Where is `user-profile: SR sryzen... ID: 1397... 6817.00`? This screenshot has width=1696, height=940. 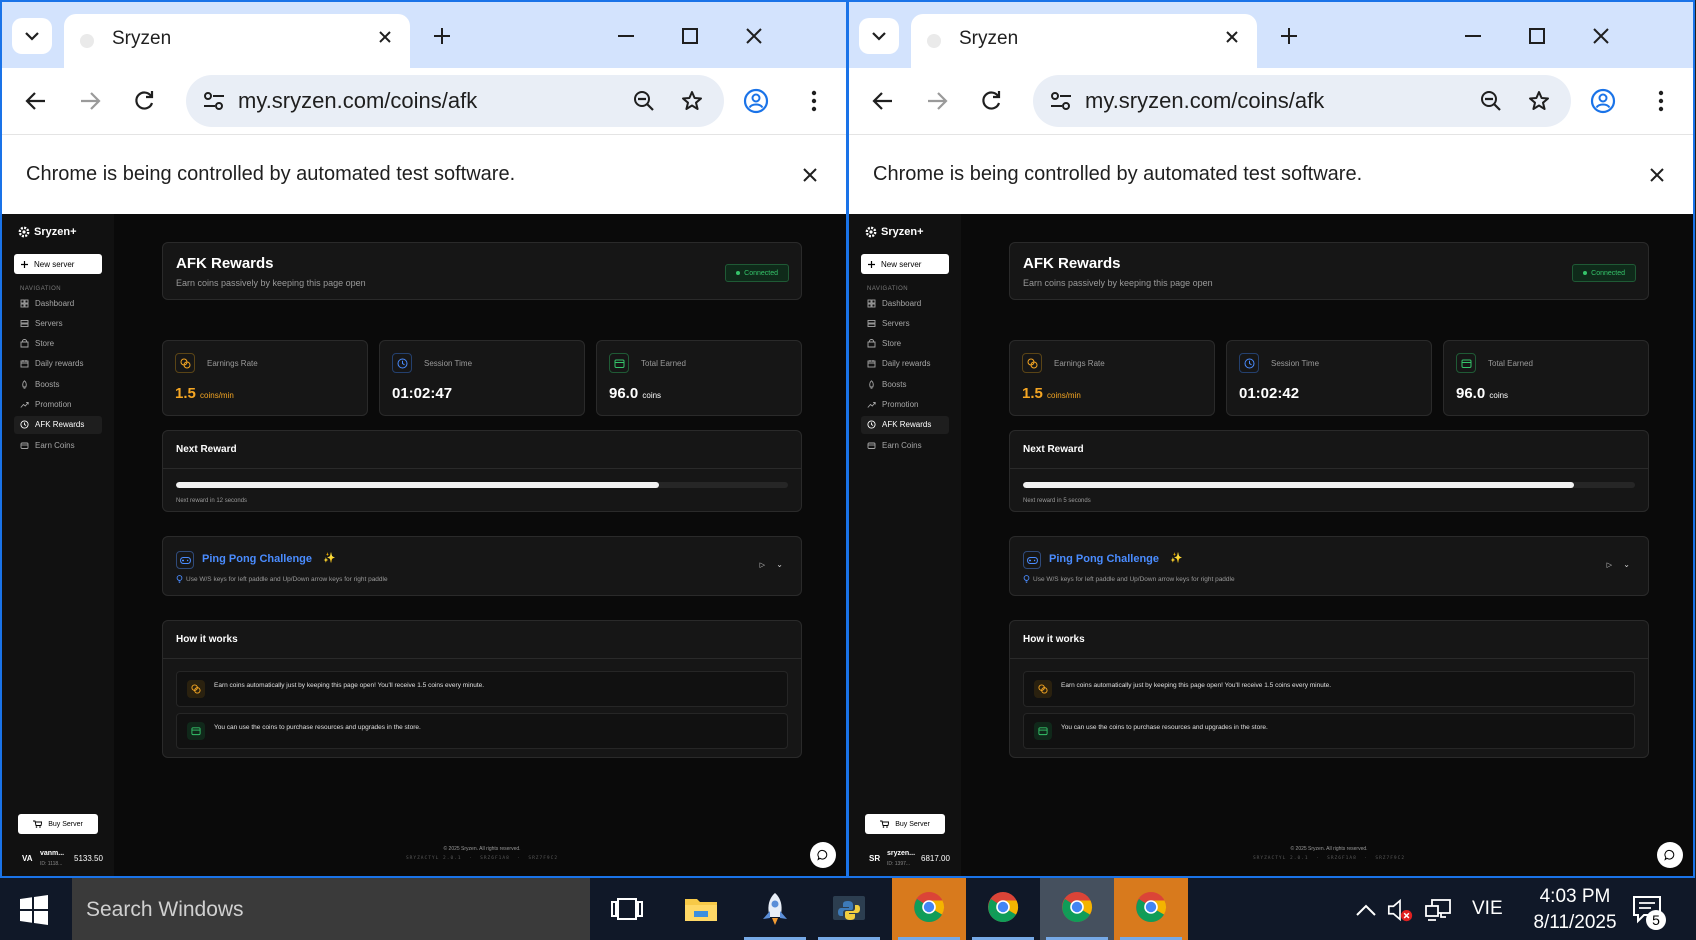 user-profile: SR sryzen... ID: 1397... 6817.00 is located at coordinates (912, 860).